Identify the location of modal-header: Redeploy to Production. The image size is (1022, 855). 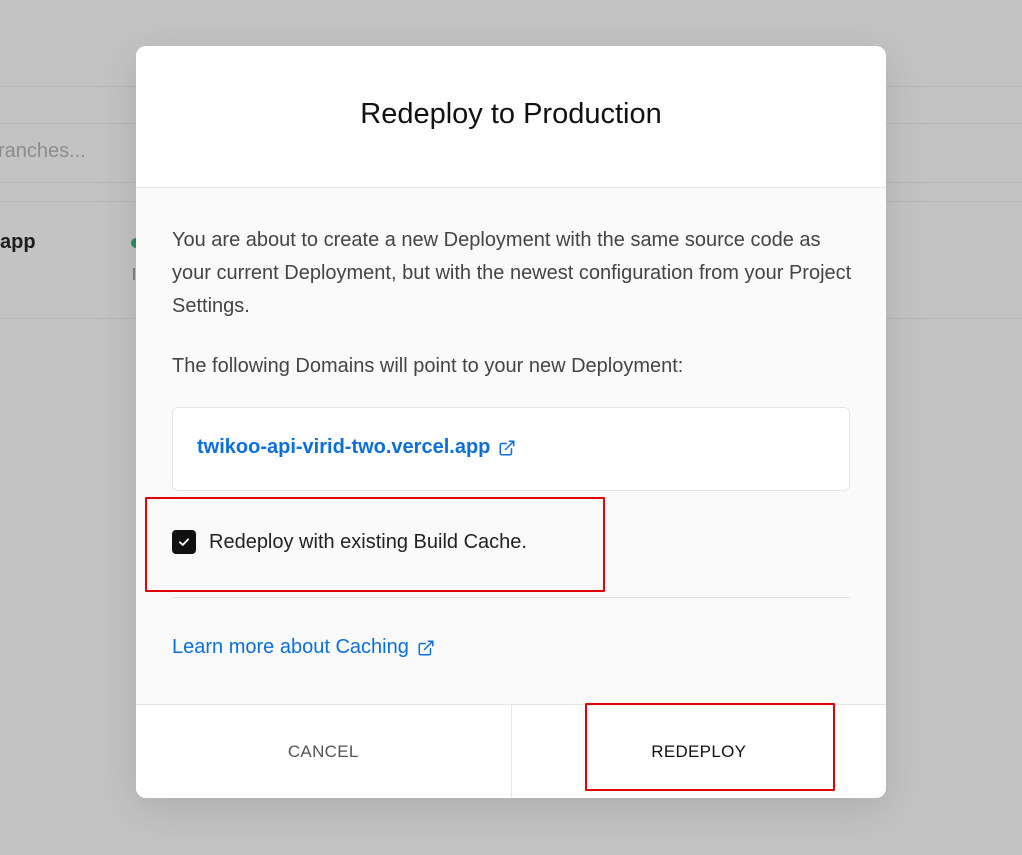
(511, 117).